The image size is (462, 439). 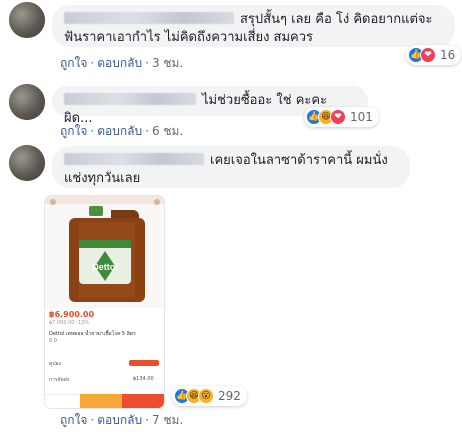 I want to click on product-old-price: ฿7,000.00 -13%, so click(x=69, y=323).